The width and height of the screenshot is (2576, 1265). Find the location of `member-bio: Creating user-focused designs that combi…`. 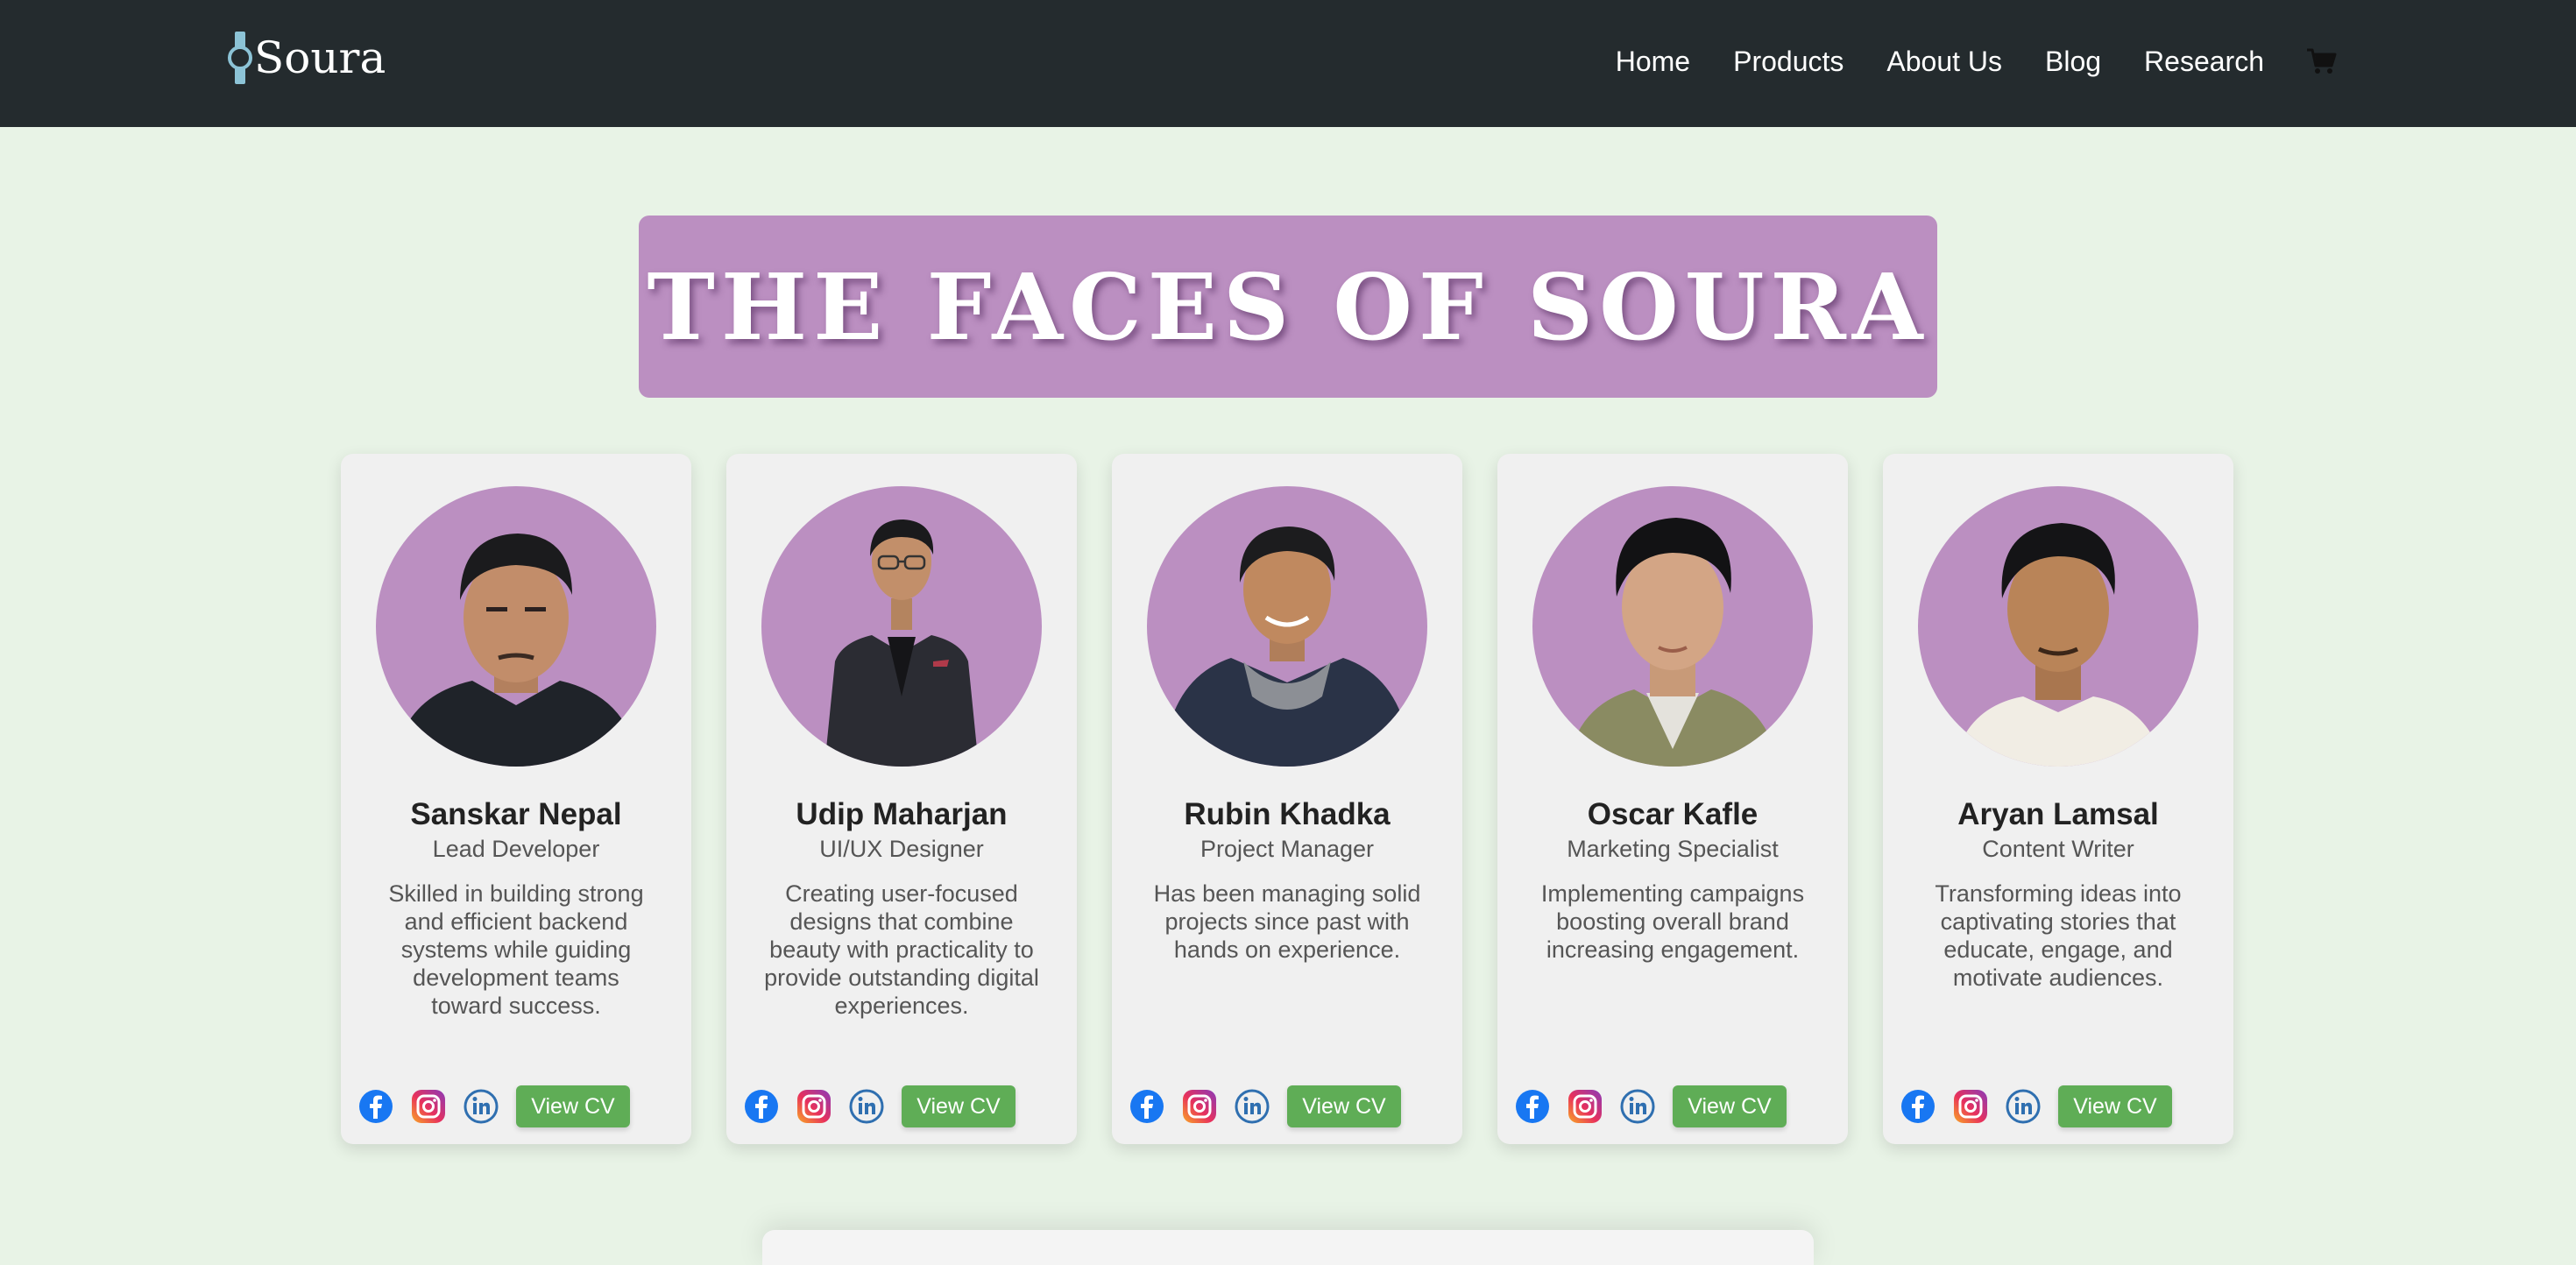

member-bio: Creating user-focused designs that combi… is located at coordinates (901, 950).